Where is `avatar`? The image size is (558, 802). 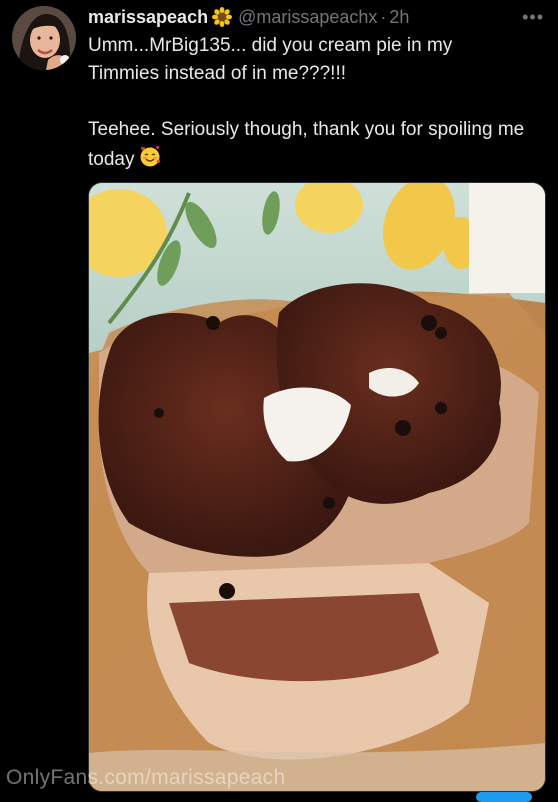
avatar is located at coordinates (44, 38).